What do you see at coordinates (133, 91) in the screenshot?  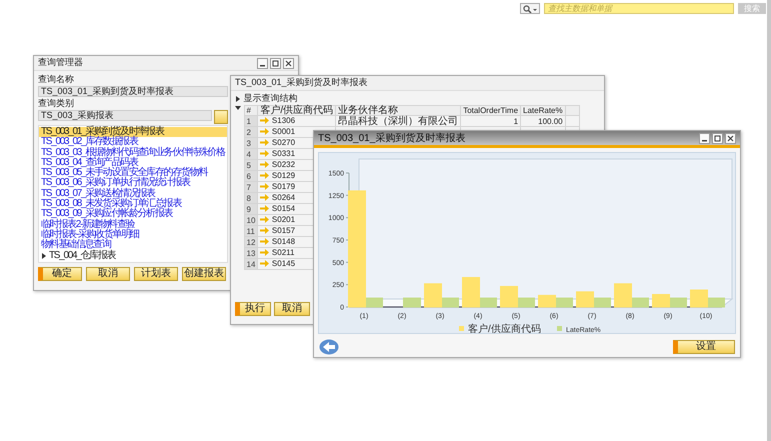 I see `query-name-field: TS_003_01_采购到货及时率报表` at bounding box center [133, 91].